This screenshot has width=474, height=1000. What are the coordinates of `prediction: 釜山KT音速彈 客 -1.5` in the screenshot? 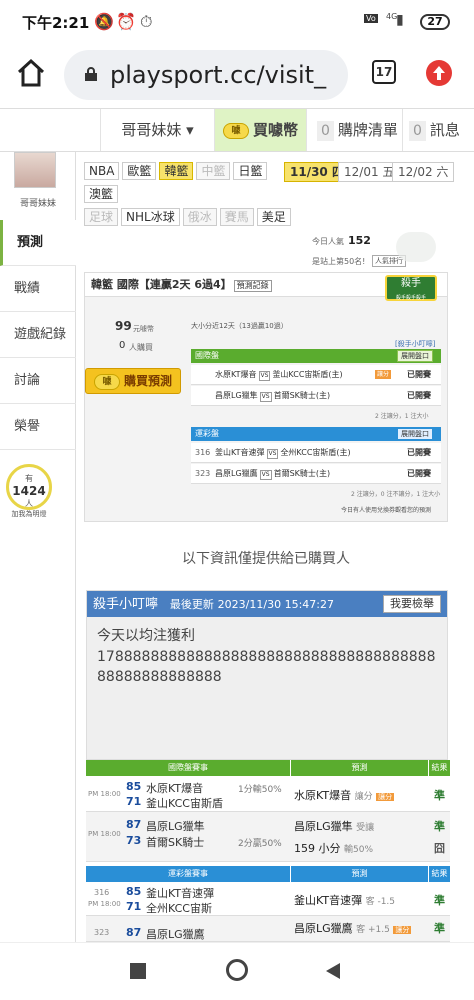 It's located at (344, 900).